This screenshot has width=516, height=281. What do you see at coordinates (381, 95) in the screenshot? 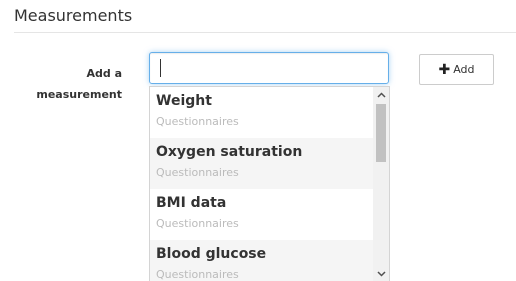
I see `chevron-up-icon` at bounding box center [381, 95].